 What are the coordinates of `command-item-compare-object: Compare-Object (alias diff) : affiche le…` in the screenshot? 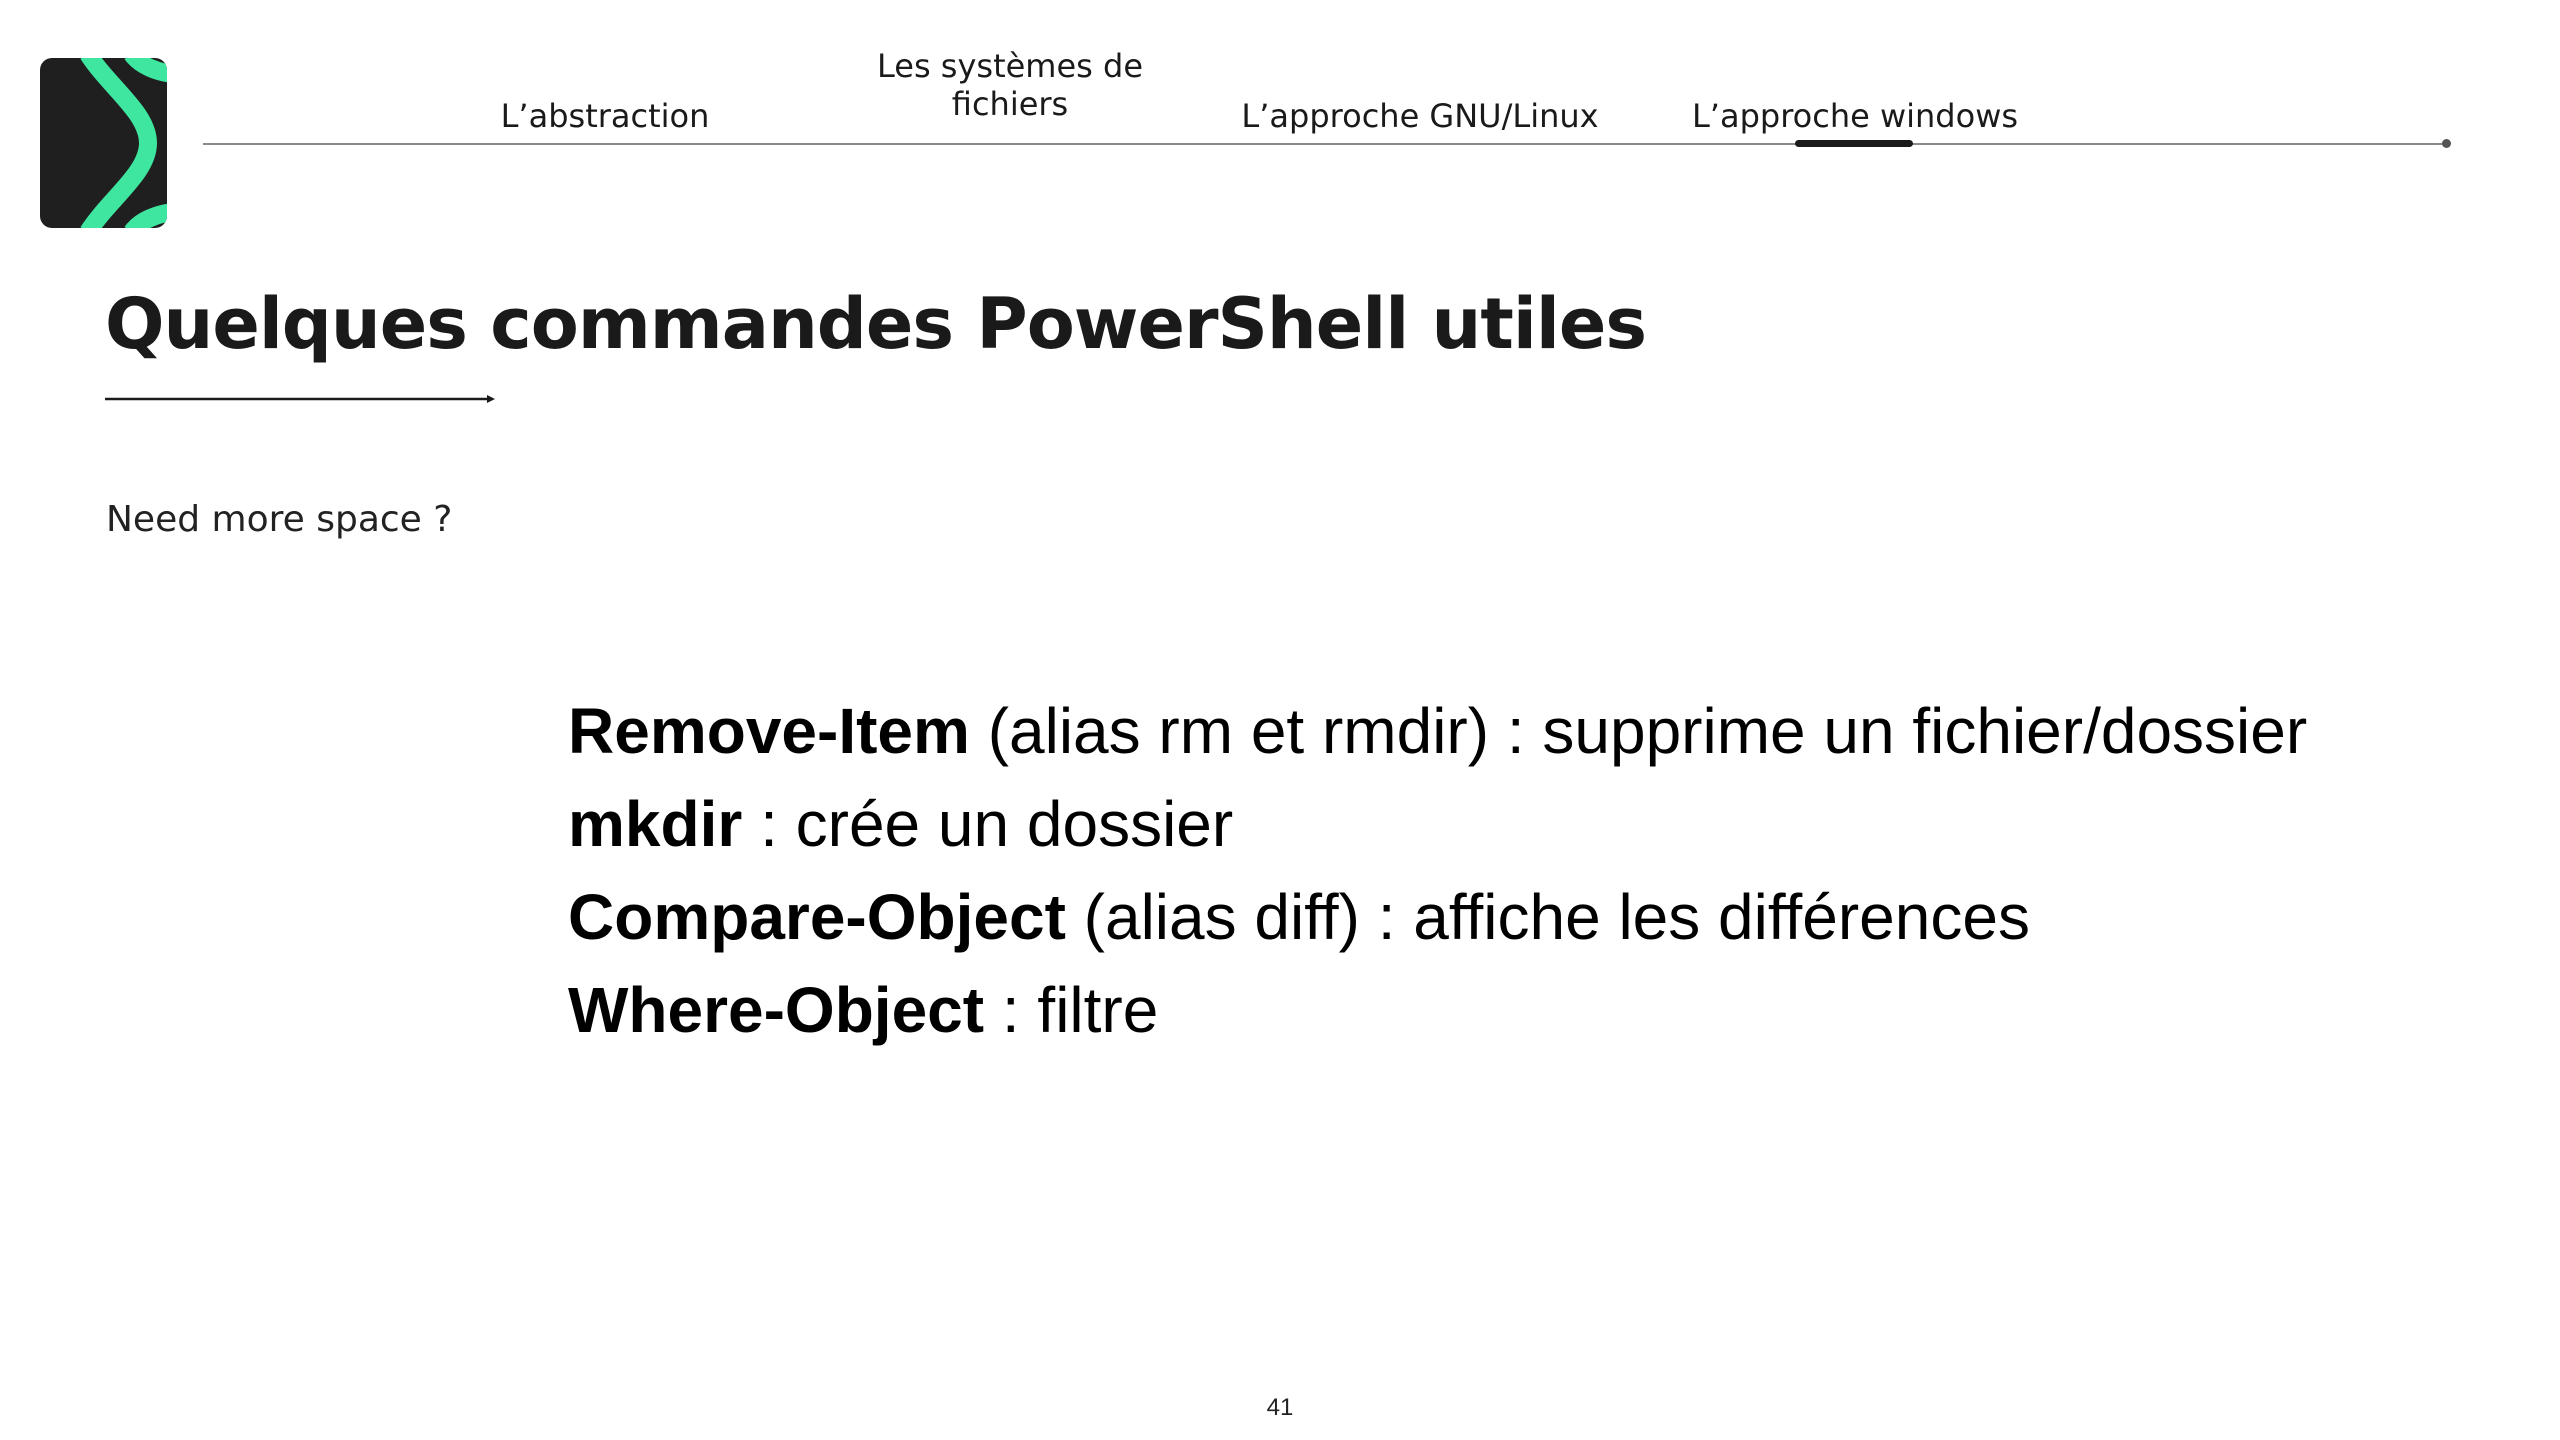 It's located at (1437, 917).